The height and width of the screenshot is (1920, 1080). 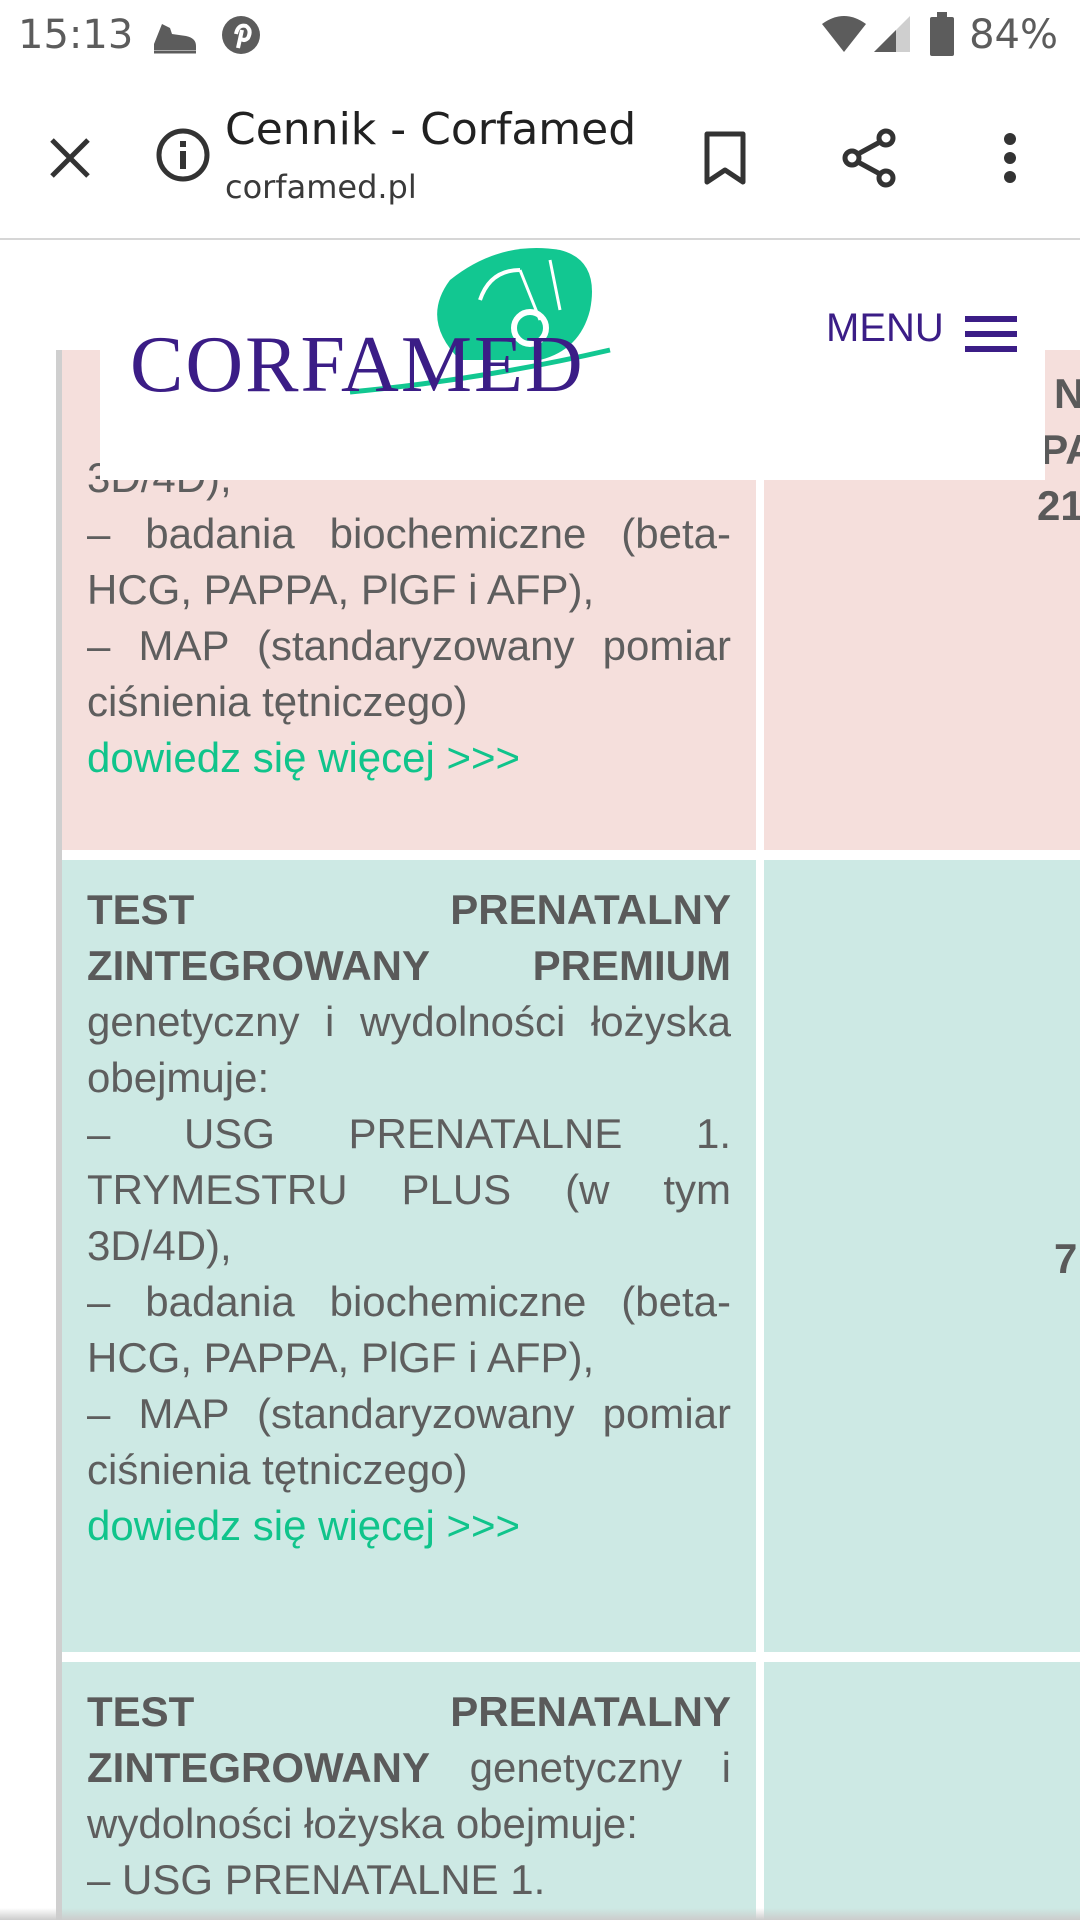 I want to click on price-cell, so click(x=922, y=1791).